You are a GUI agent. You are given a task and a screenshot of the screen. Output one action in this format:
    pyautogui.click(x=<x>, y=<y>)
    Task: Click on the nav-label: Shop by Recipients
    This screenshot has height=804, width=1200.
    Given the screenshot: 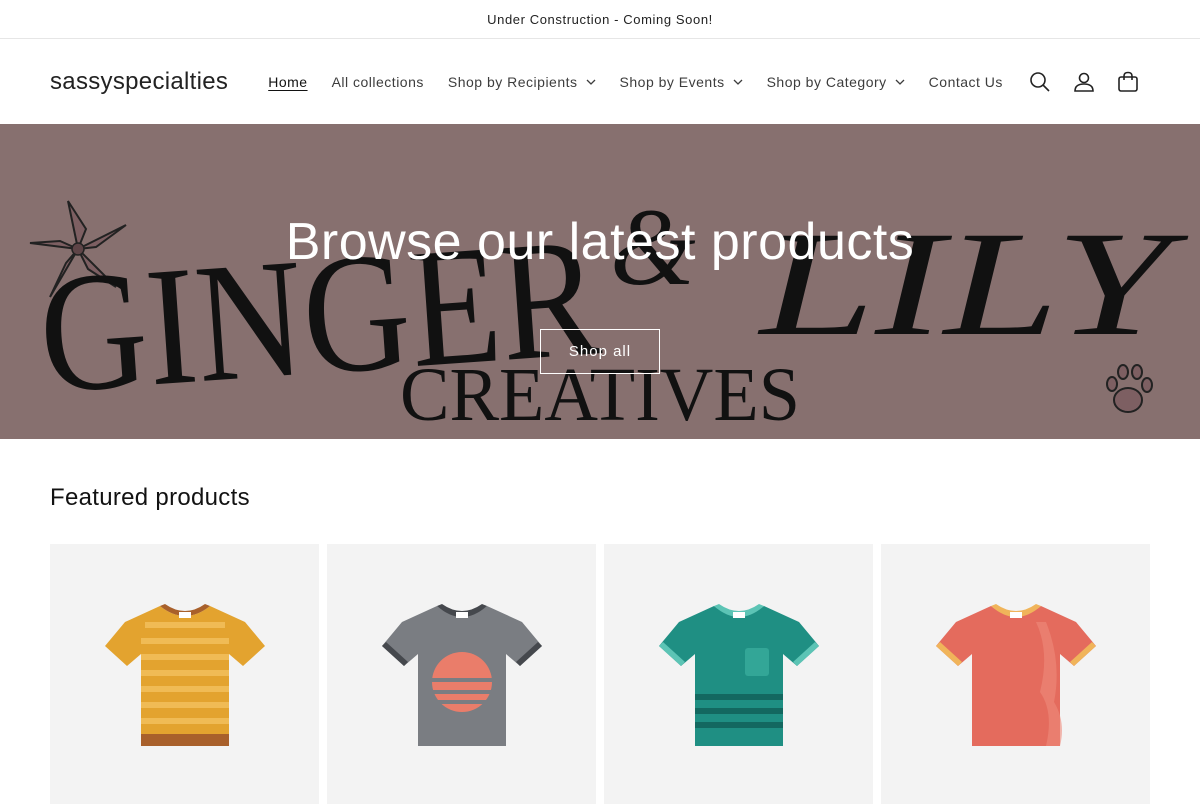 What is the action you would take?
    pyautogui.click(x=512, y=81)
    